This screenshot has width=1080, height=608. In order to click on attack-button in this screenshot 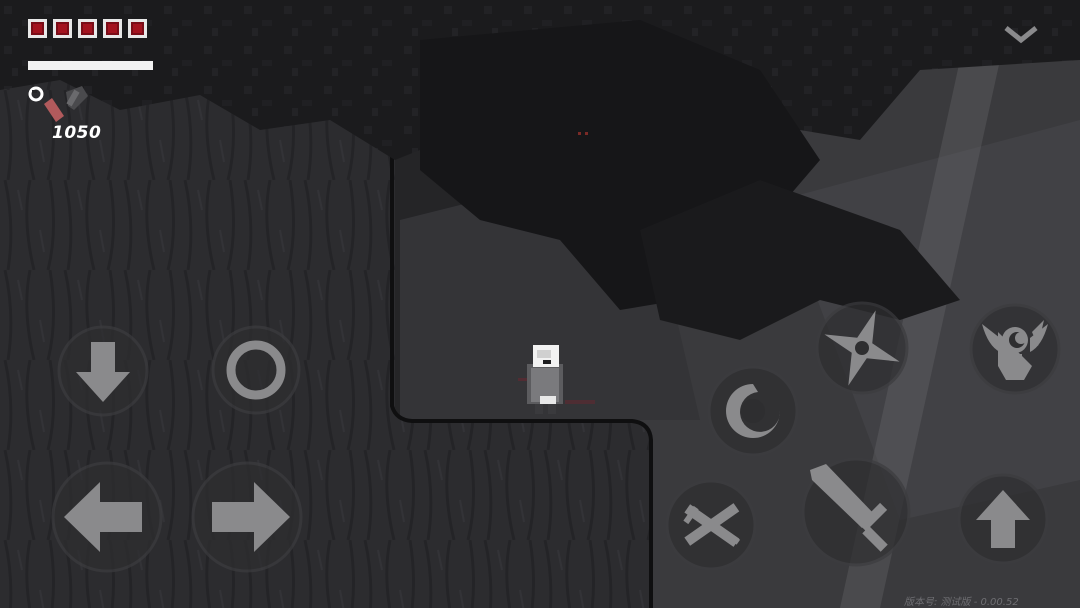, I will do `click(856, 512)`.